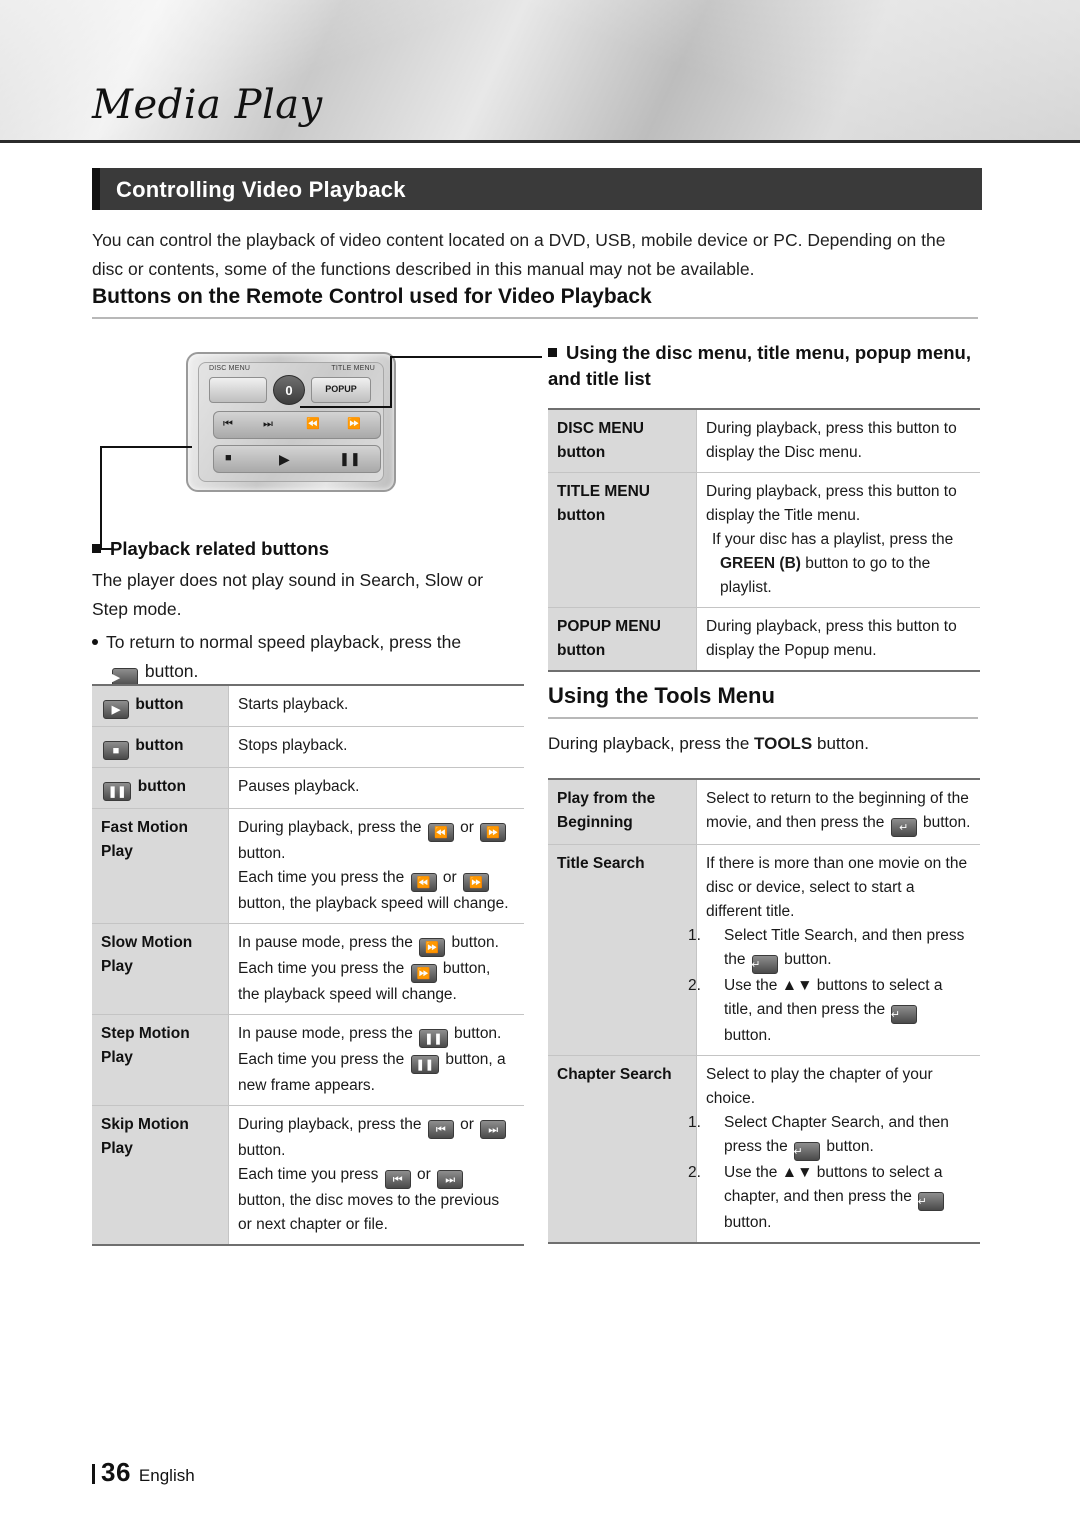  Describe the element at coordinates (622, 540) in the screenshot. I see `row-key-title-menu: TITLE MENU button` at that location.